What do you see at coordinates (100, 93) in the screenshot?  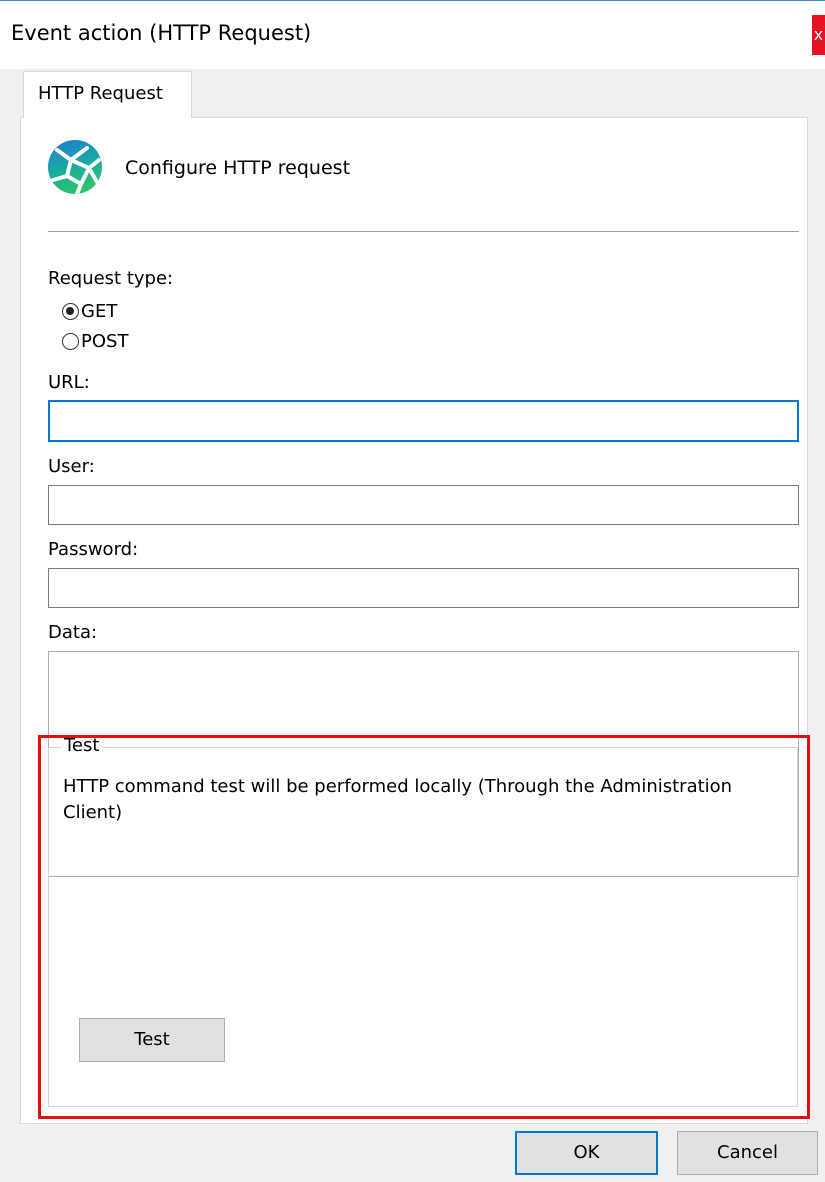 I see `tab-label: HTTP Request` at bounding box center [100, 93].